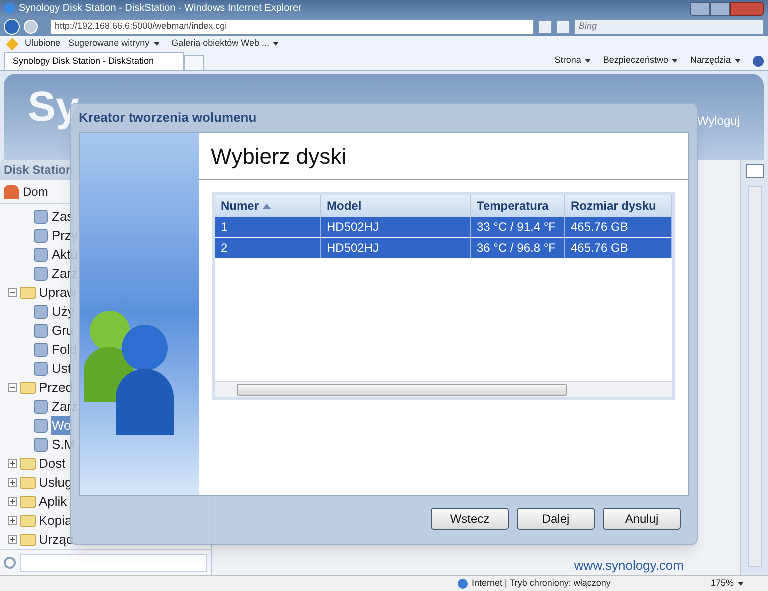 Image resolution: width=768 pixels, height=591 pixels. Describe the element at coordinates (518, 248) in the screenshot. I see `table-cell: 36 °C / 96.8 °F` at that location.